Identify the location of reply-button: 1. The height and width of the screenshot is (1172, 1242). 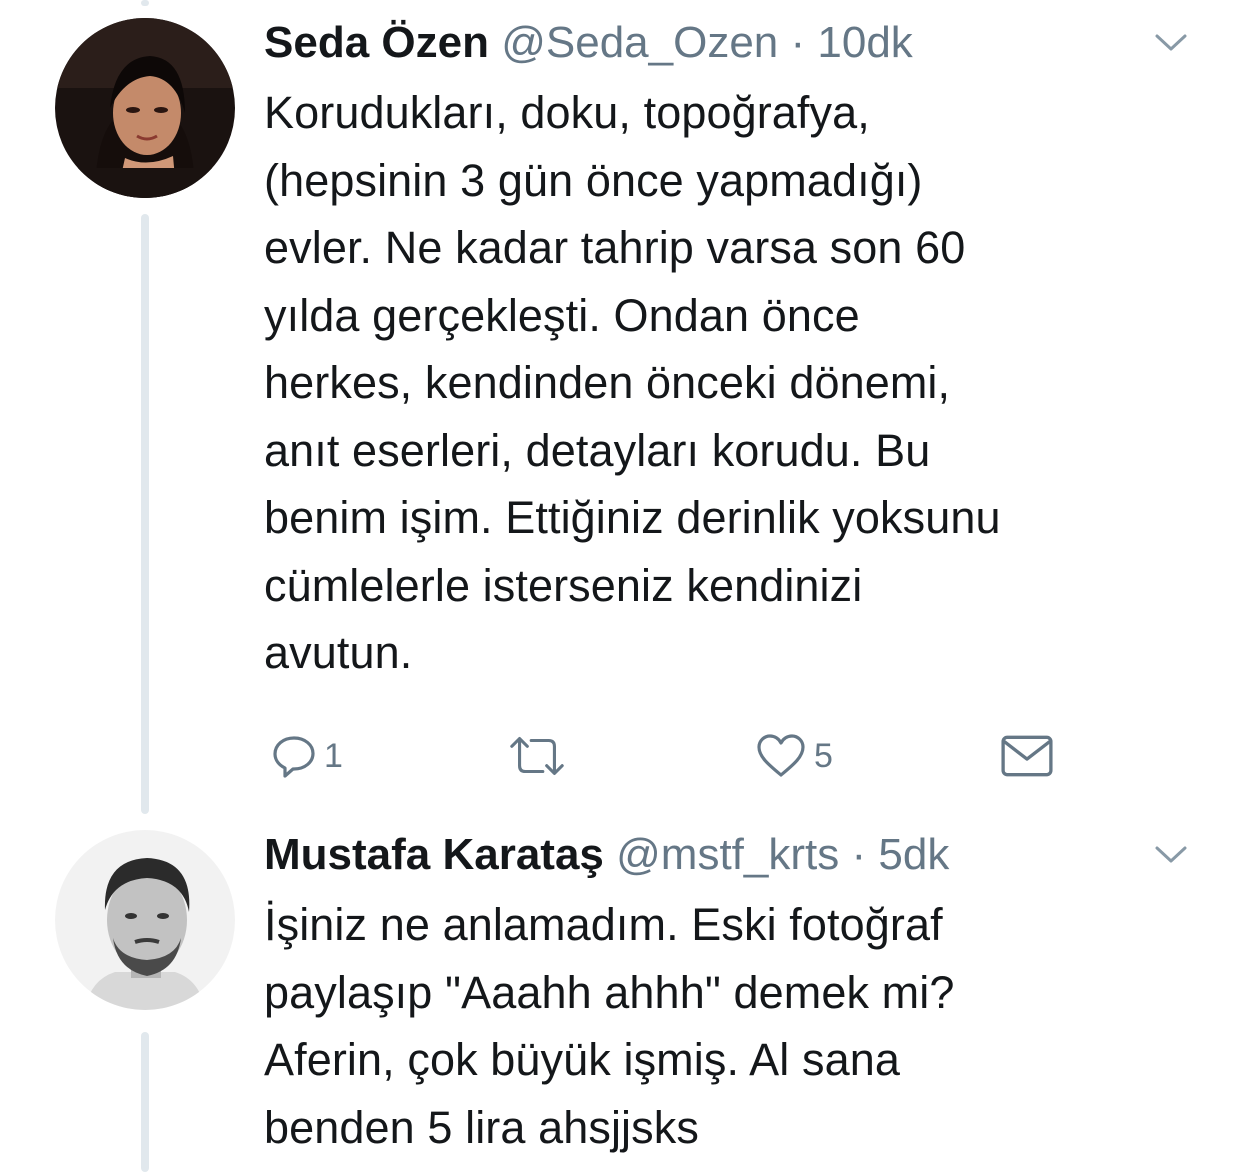
(306, 756).